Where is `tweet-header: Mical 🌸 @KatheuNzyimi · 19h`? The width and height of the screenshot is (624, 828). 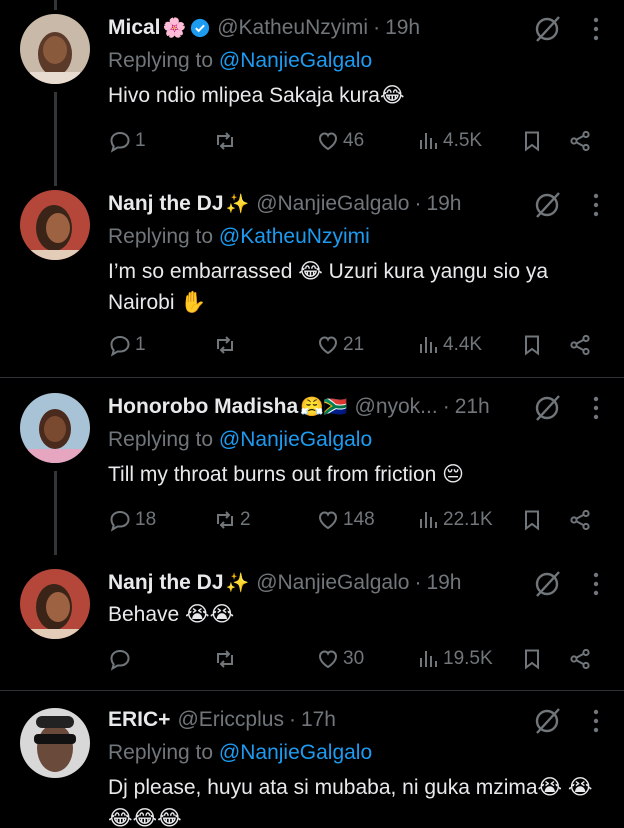 tweet-header: Mical 🌸 @KatheuNzyimi · 19h is located at coordinates (331, 28).